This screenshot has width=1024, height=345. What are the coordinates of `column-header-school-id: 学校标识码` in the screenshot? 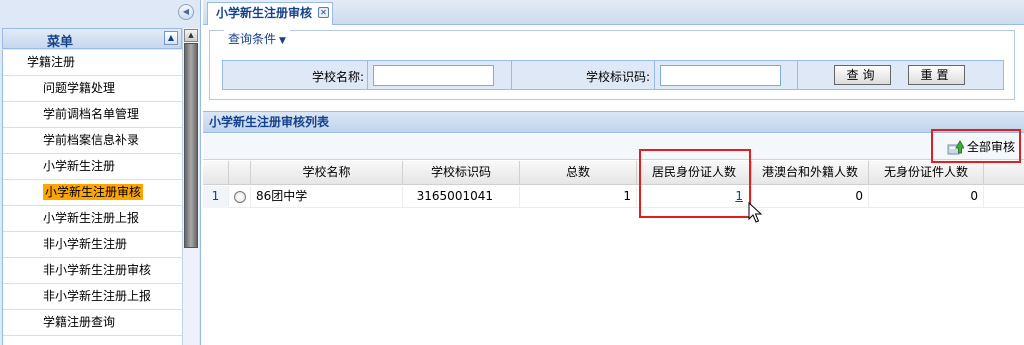 It's located at (461, 173).